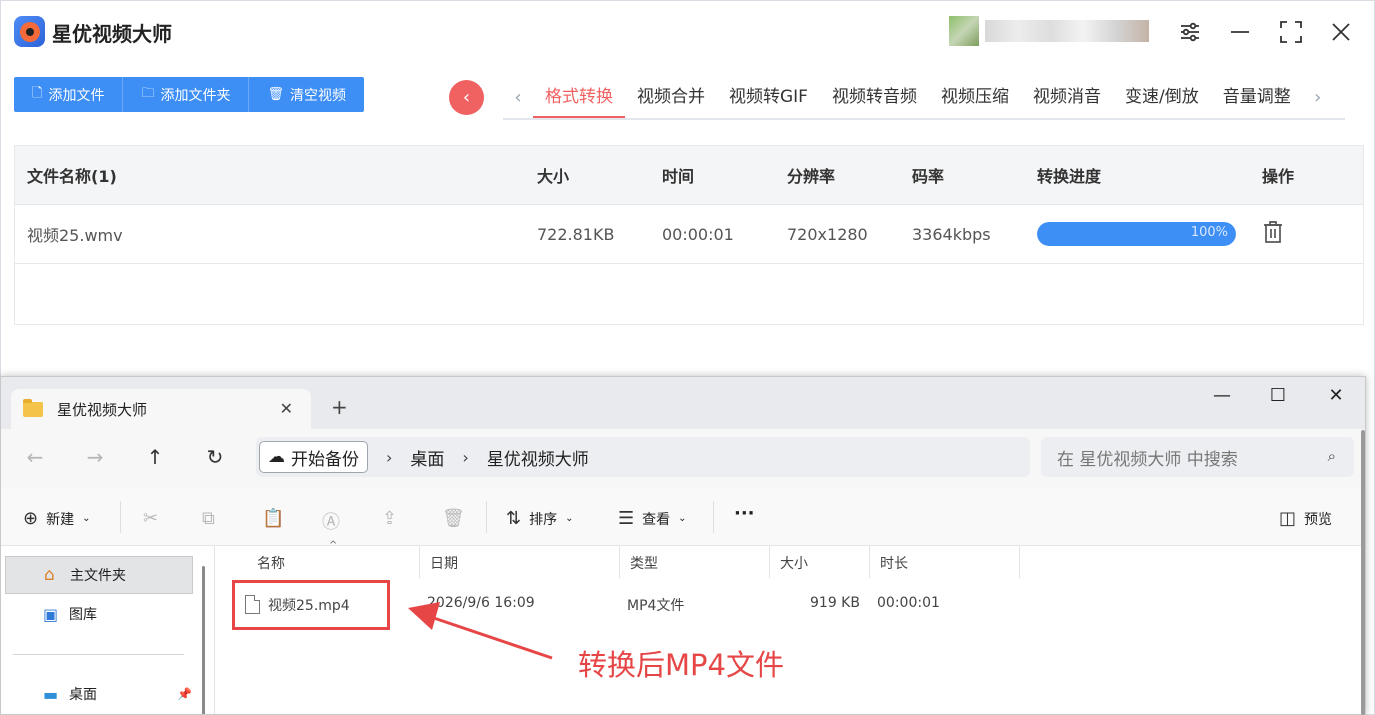 This screenshot has width=1375, height=715. What do you see at coordinates (689, 175) in the screenshot?
I see `table-header: 文件名称(1) 大小 时间 分辨率 码率 转换进度 操作` at bounding box center [689, 175].